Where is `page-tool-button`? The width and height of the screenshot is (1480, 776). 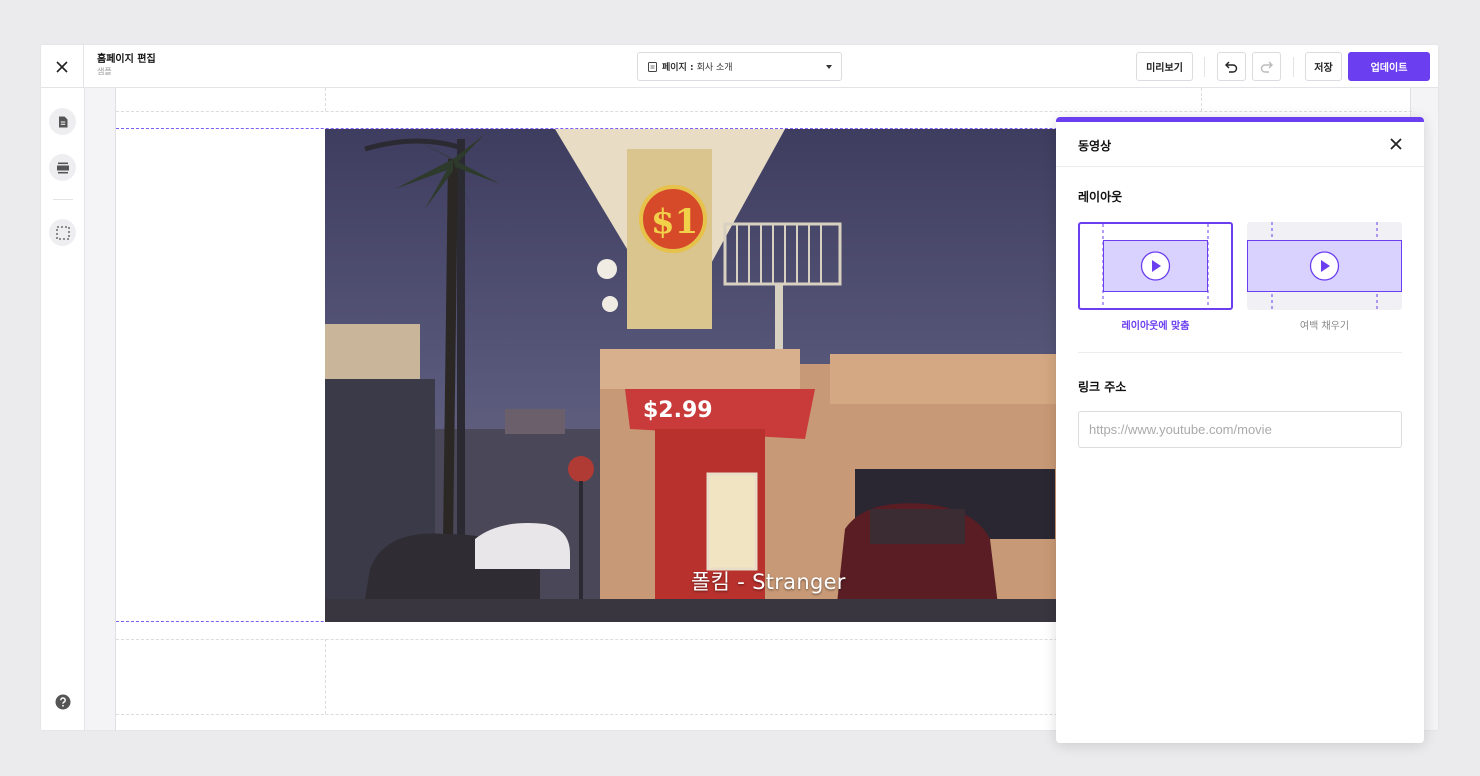
page-tool-button is located at coordinates (62, 121).